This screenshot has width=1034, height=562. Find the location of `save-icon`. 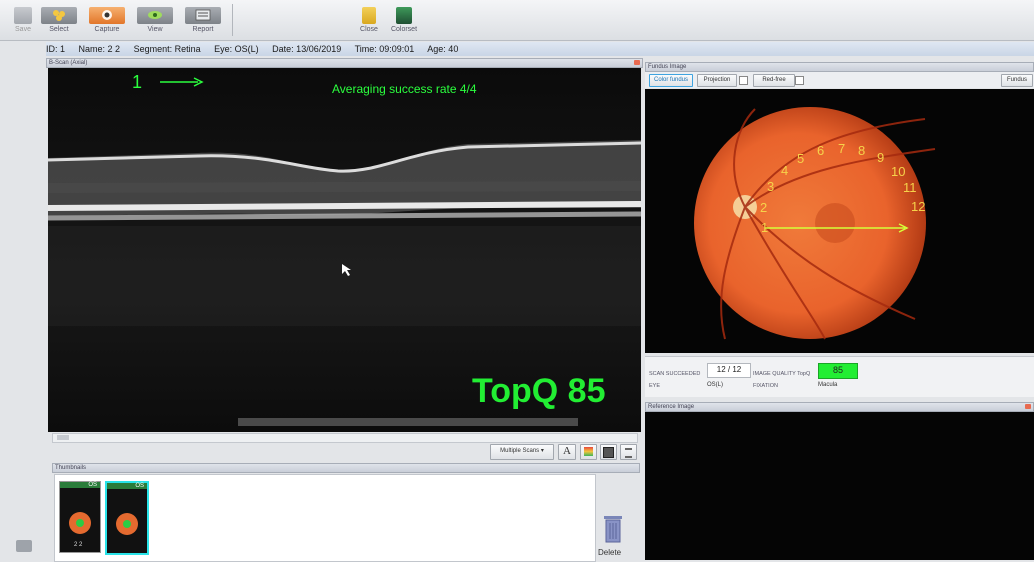

save-icon is located at coordinates (23, 15).